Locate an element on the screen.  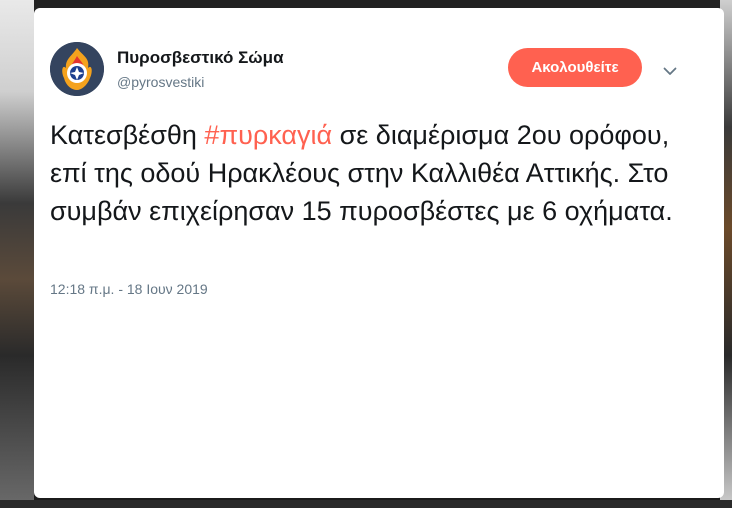
display-name: Πυροσβεστικό Σώμα is located at coordinates (200, 58).